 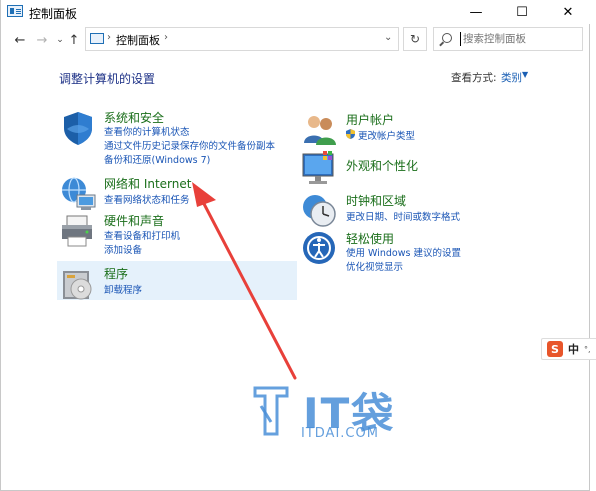 I want to click on watermark-site: ITDAI.COM, so click(x=340, y=433).